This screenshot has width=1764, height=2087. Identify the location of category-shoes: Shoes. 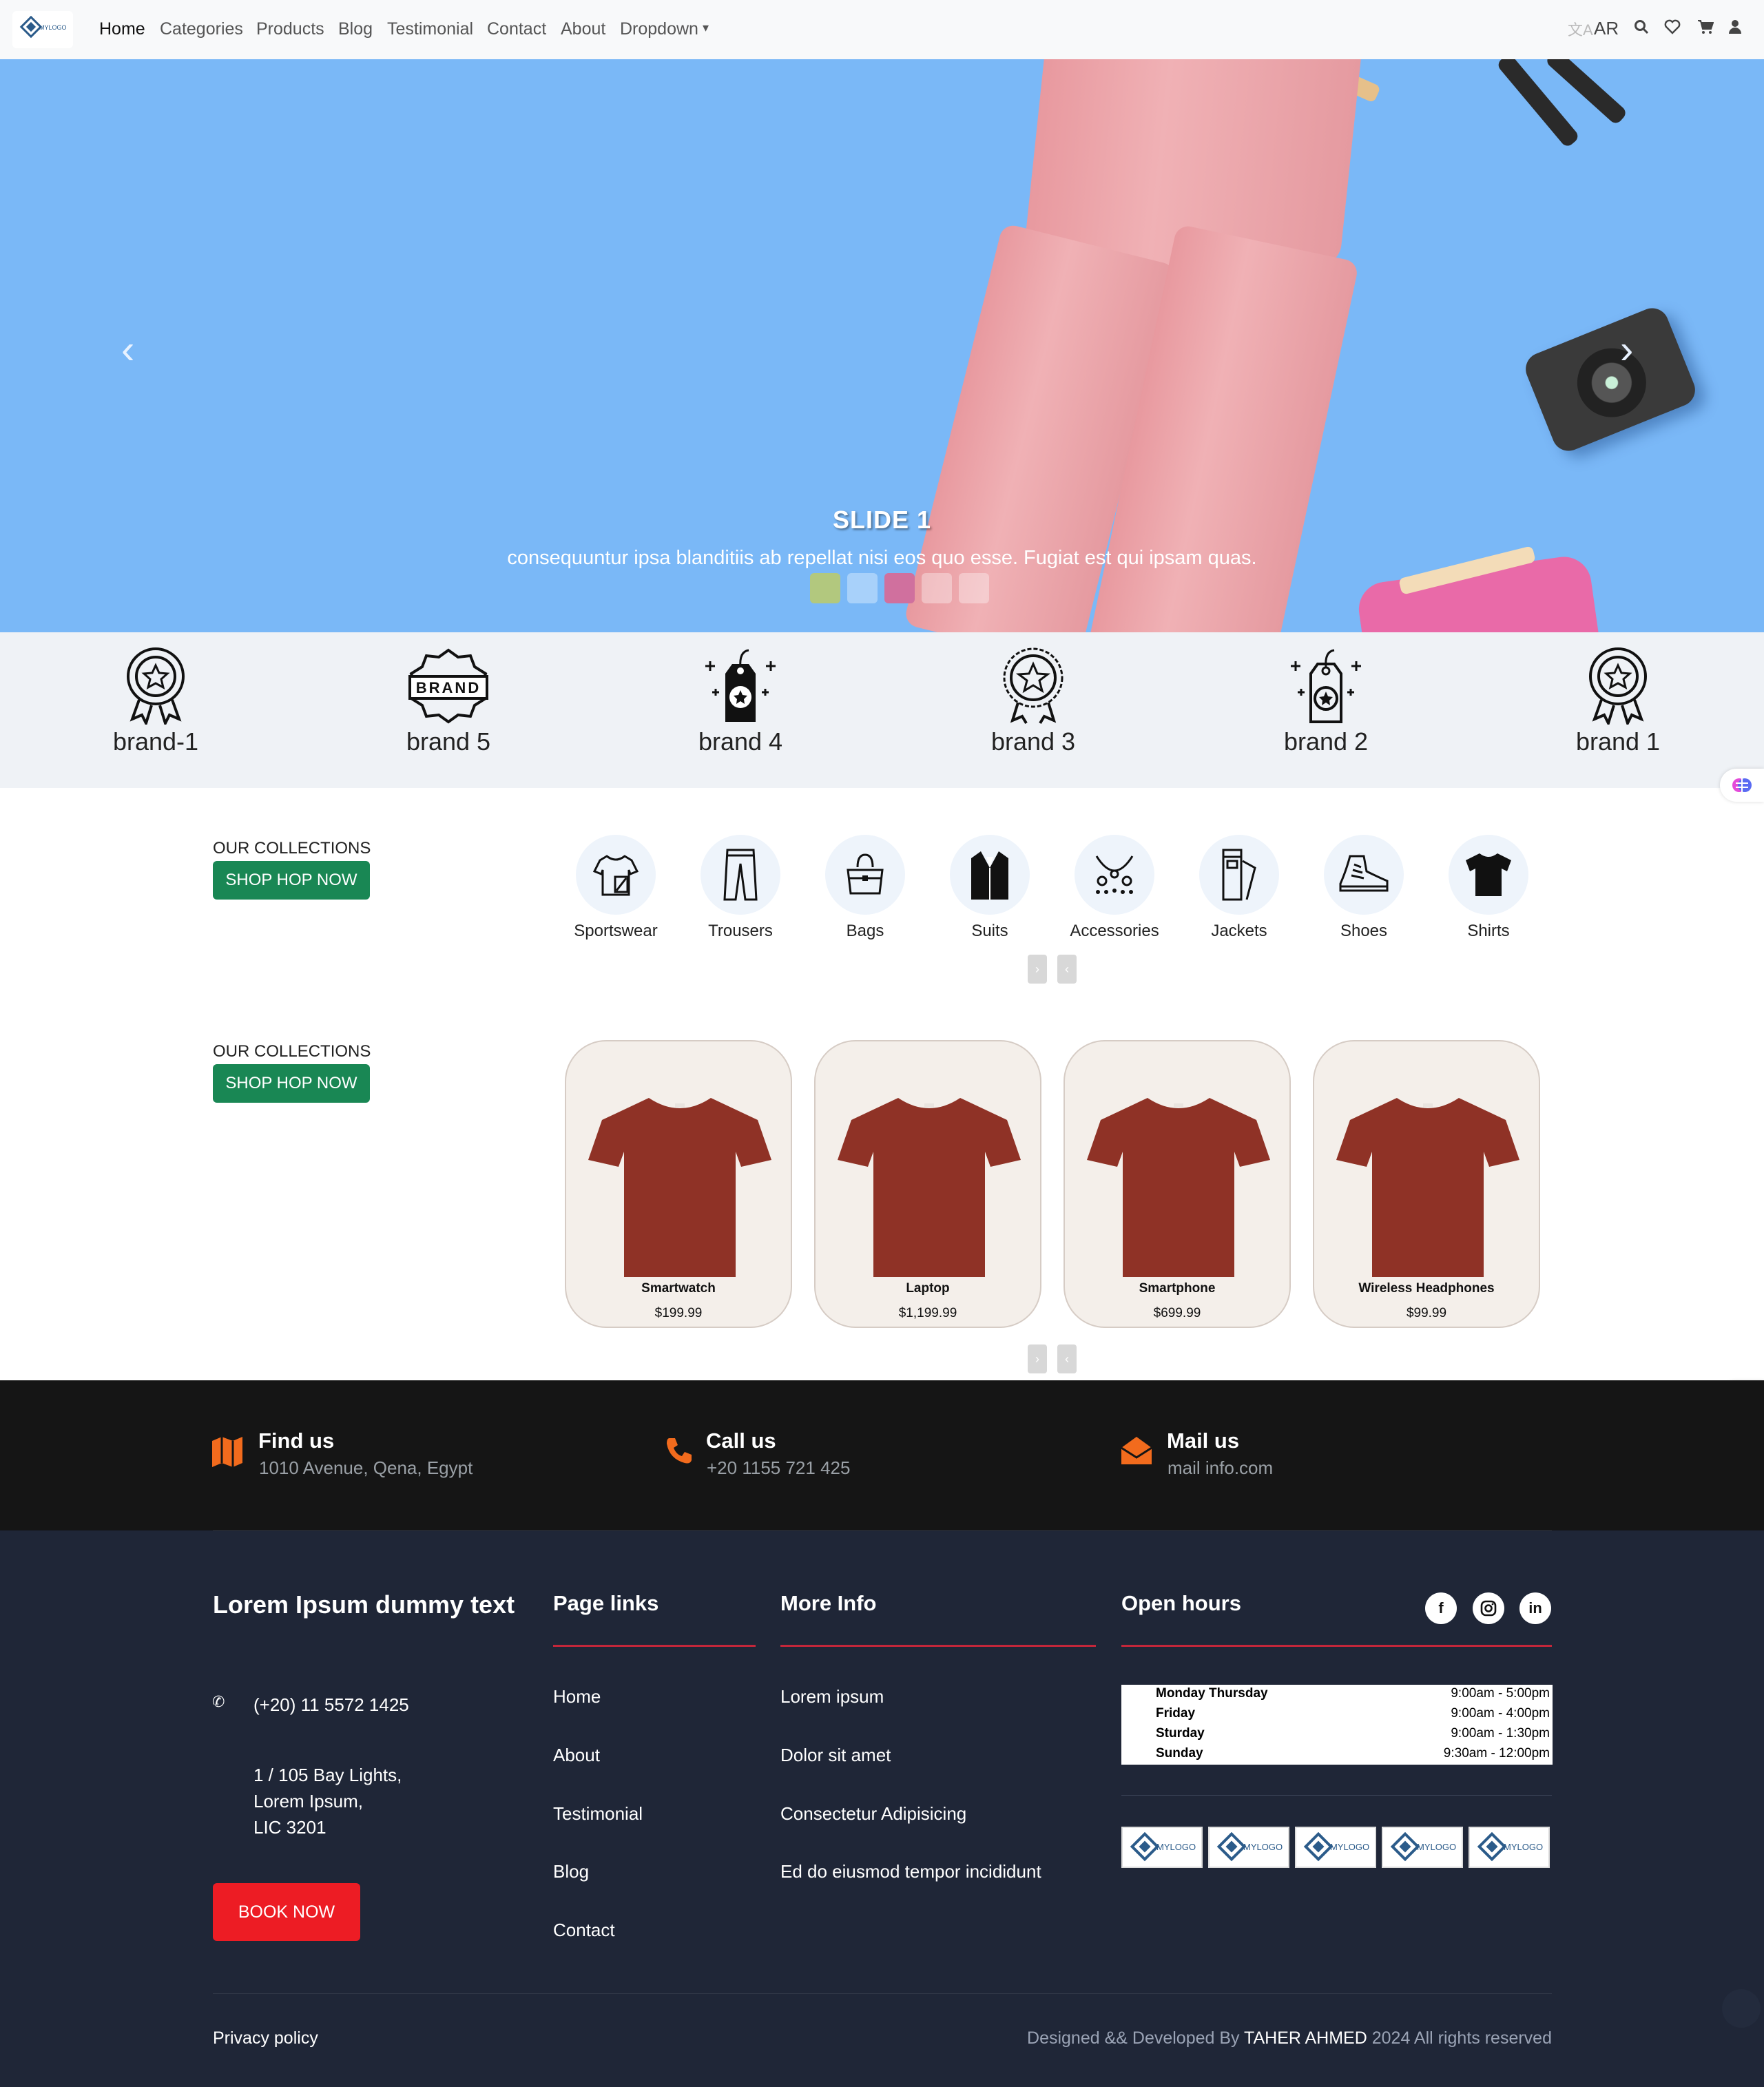
(1364, 888).